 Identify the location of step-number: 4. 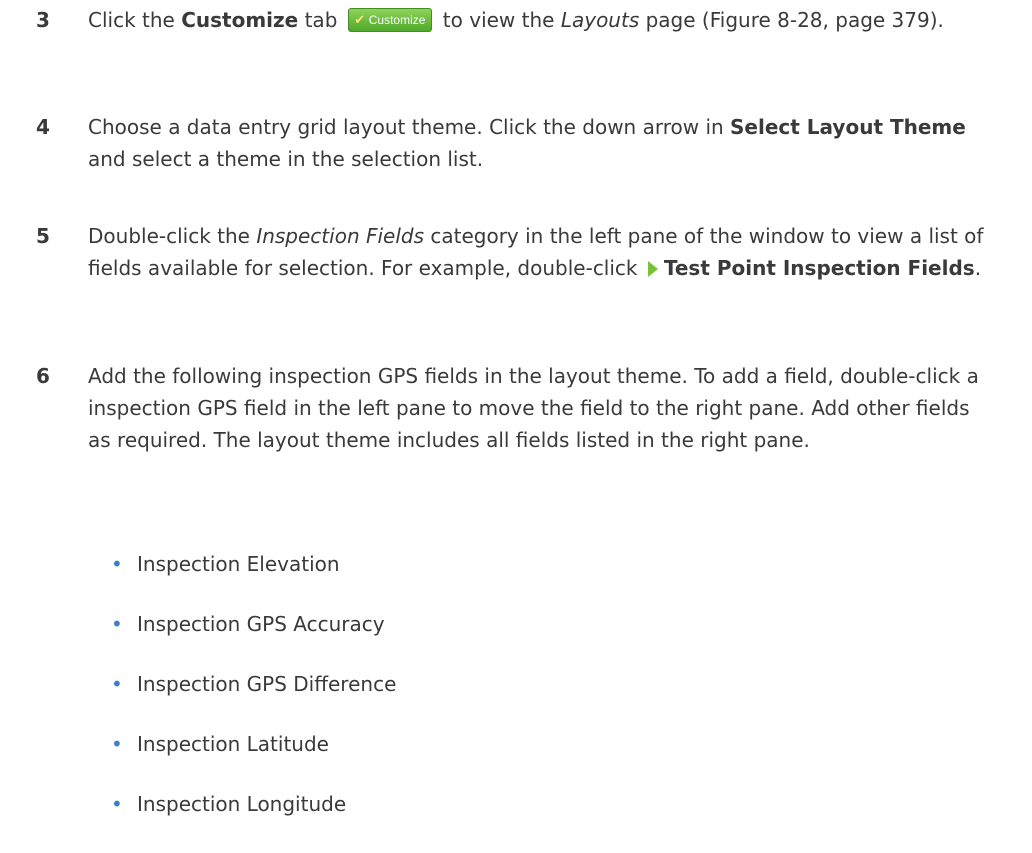
(43, 127).